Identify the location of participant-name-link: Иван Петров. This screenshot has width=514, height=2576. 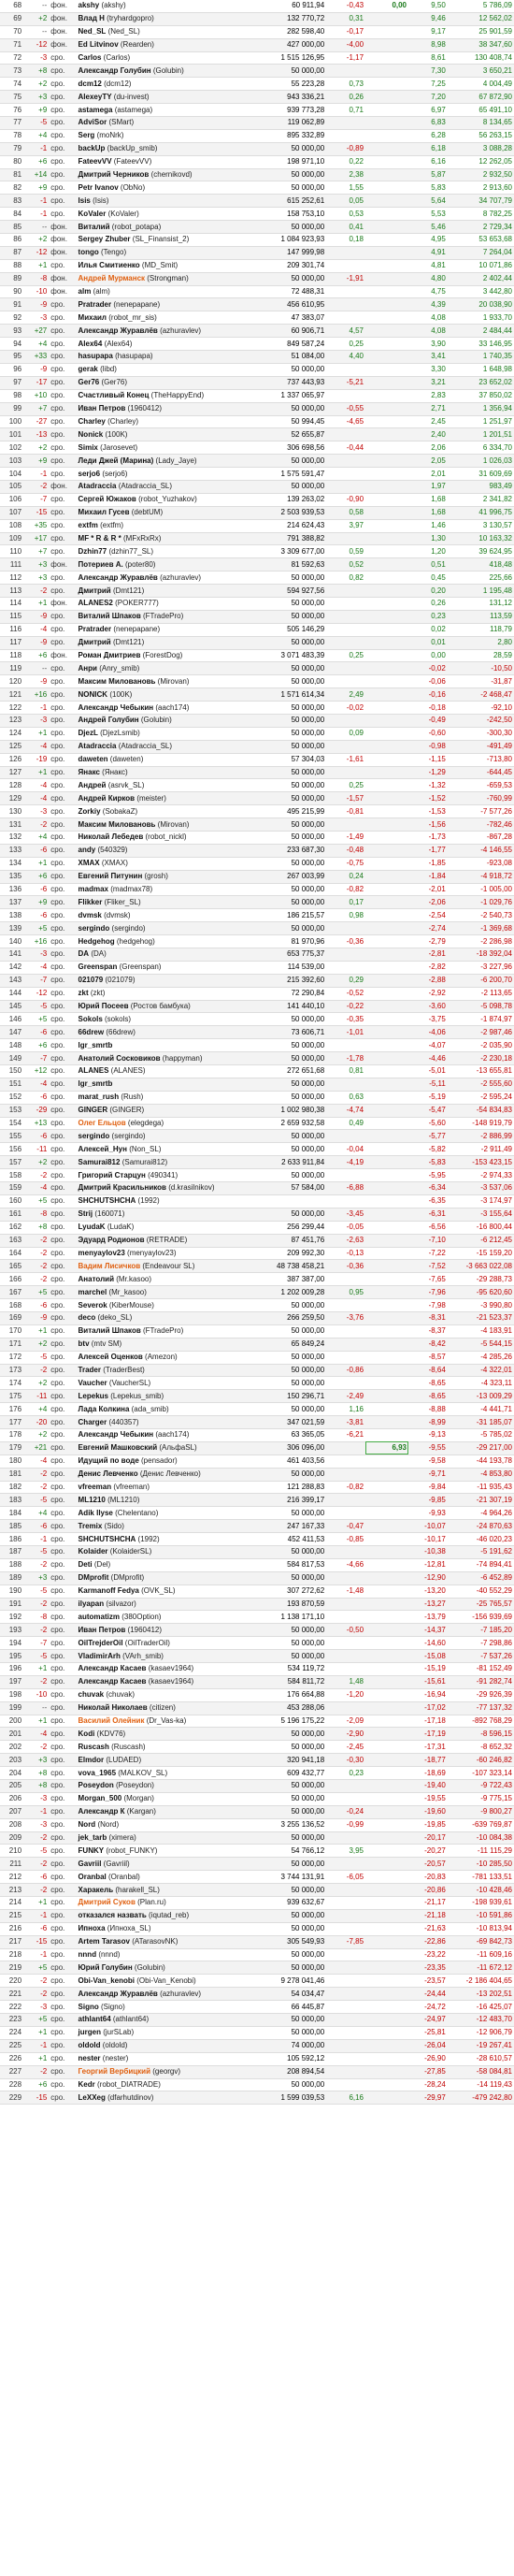
(102, 1630).